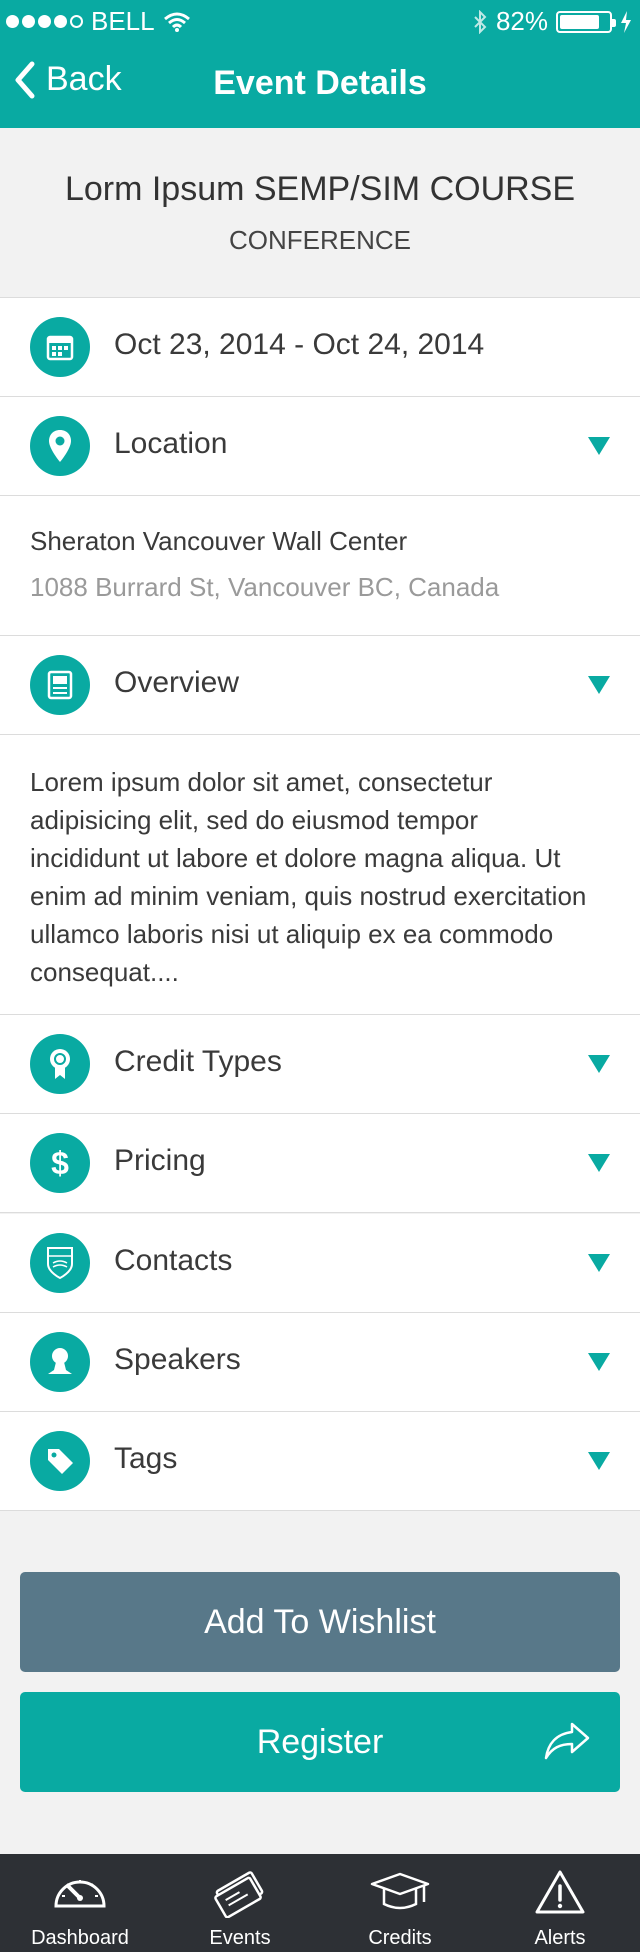  What do you see at coordinates (320, 213) in the screenshot?
I see `event-header: Lorm Ipsum SEMP/SIM COURSE CONFERENCE` at bounding box center [320, 213].